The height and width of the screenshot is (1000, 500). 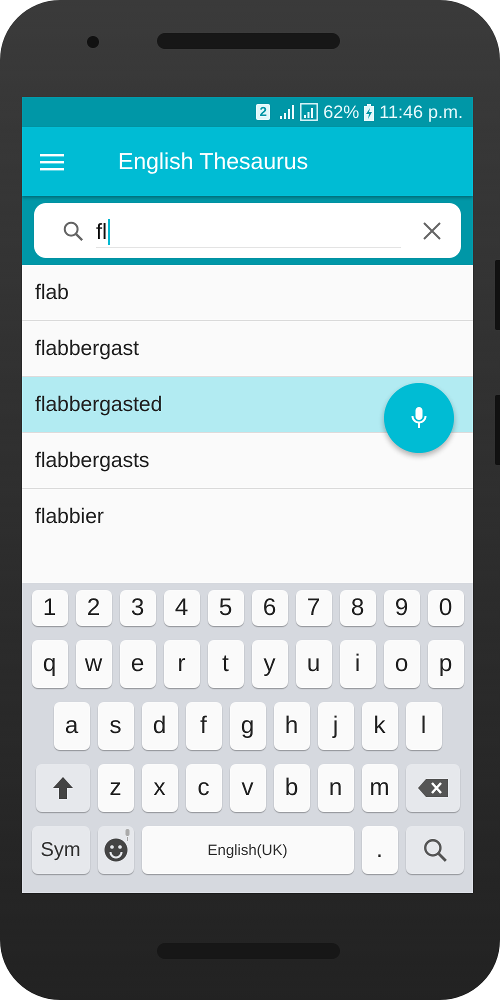 What do you see at coordinates (292, 788) in the screenshot?
I see `keyboard-key: b` at bounding box center [292, 788].